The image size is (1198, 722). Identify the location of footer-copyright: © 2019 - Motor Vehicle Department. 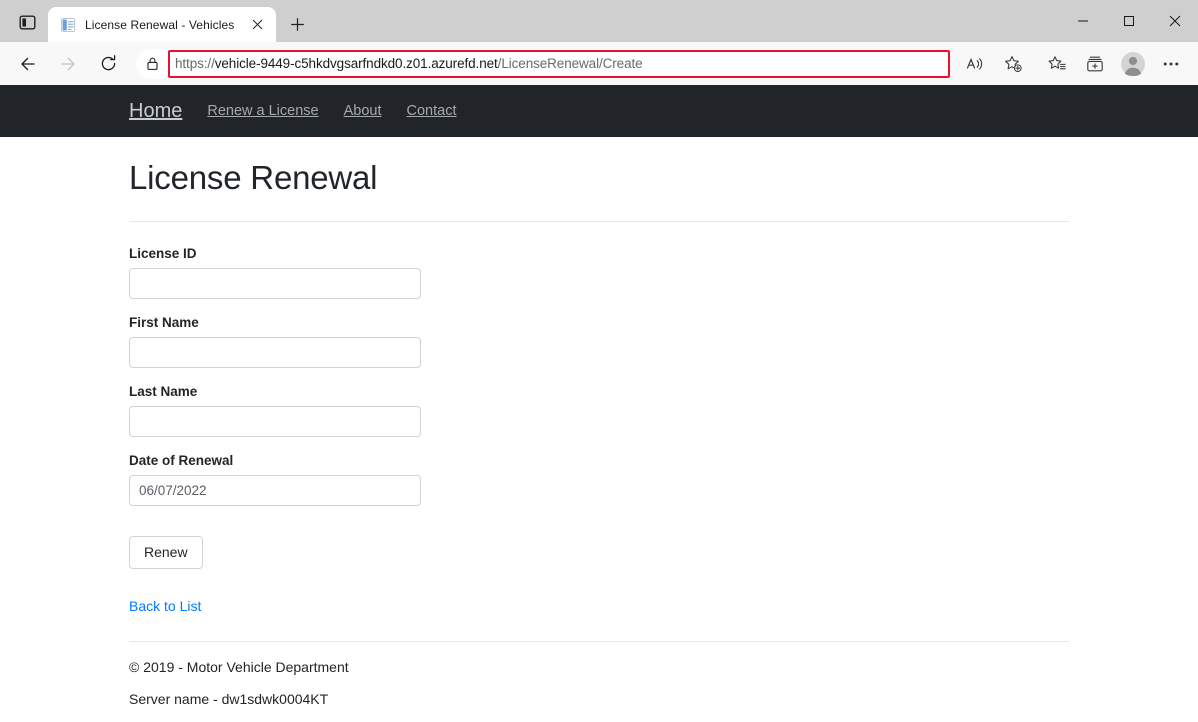
(239, 667).